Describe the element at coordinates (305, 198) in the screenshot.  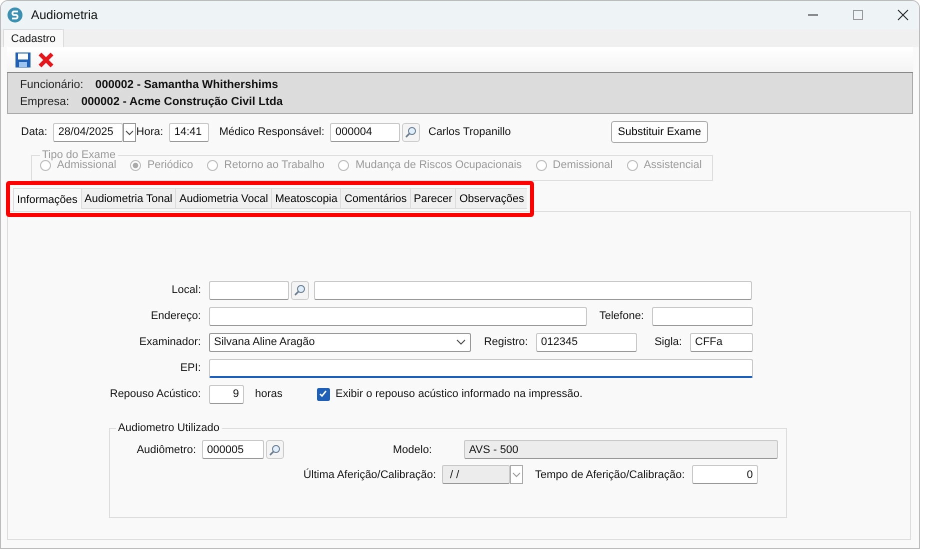
I see `tab: Meatoscopia` at that location.